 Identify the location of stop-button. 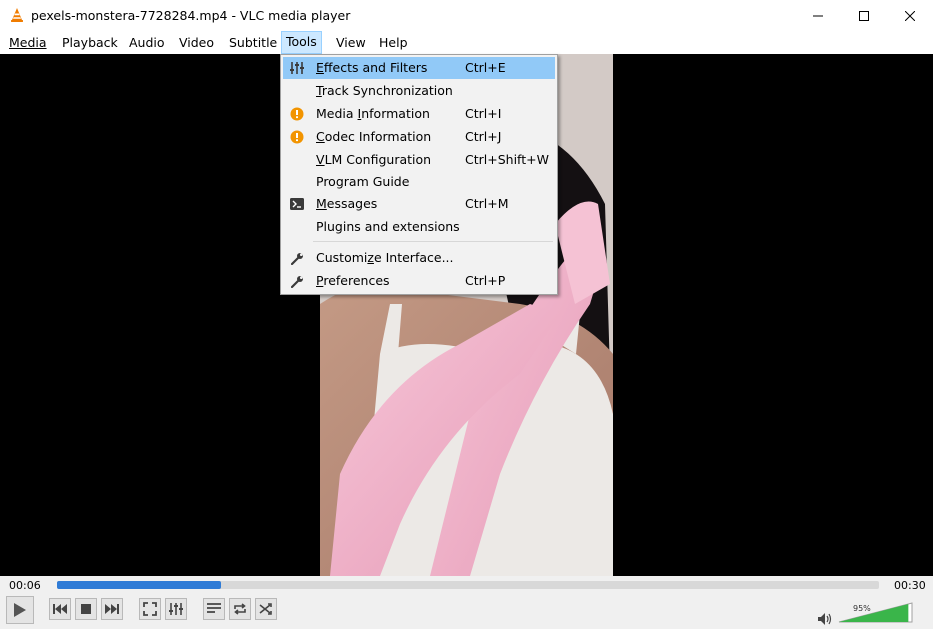
(86, 609).